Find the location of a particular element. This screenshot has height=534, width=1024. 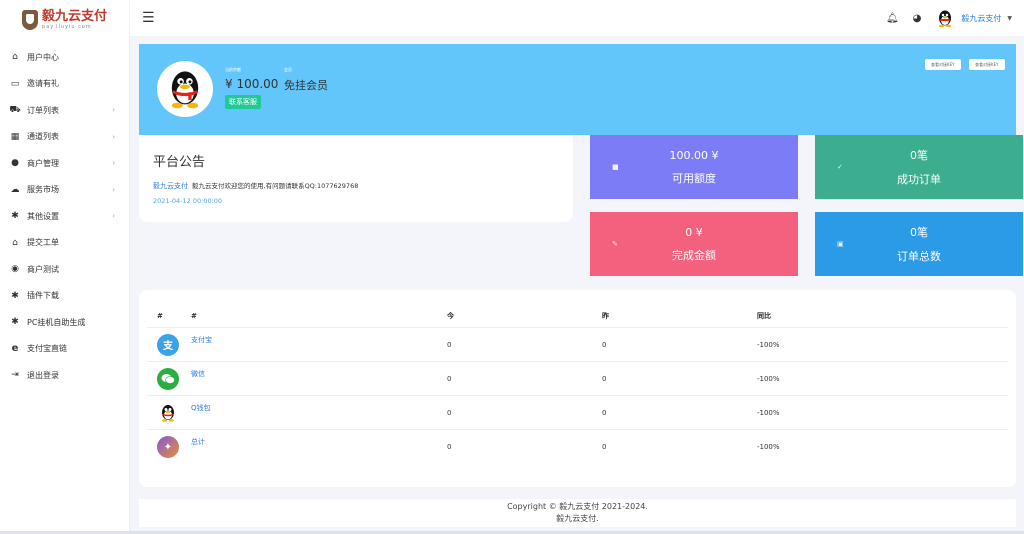

sidebar-item-settings: ✱ 其他设置 › is located at coordinates (64, 216).